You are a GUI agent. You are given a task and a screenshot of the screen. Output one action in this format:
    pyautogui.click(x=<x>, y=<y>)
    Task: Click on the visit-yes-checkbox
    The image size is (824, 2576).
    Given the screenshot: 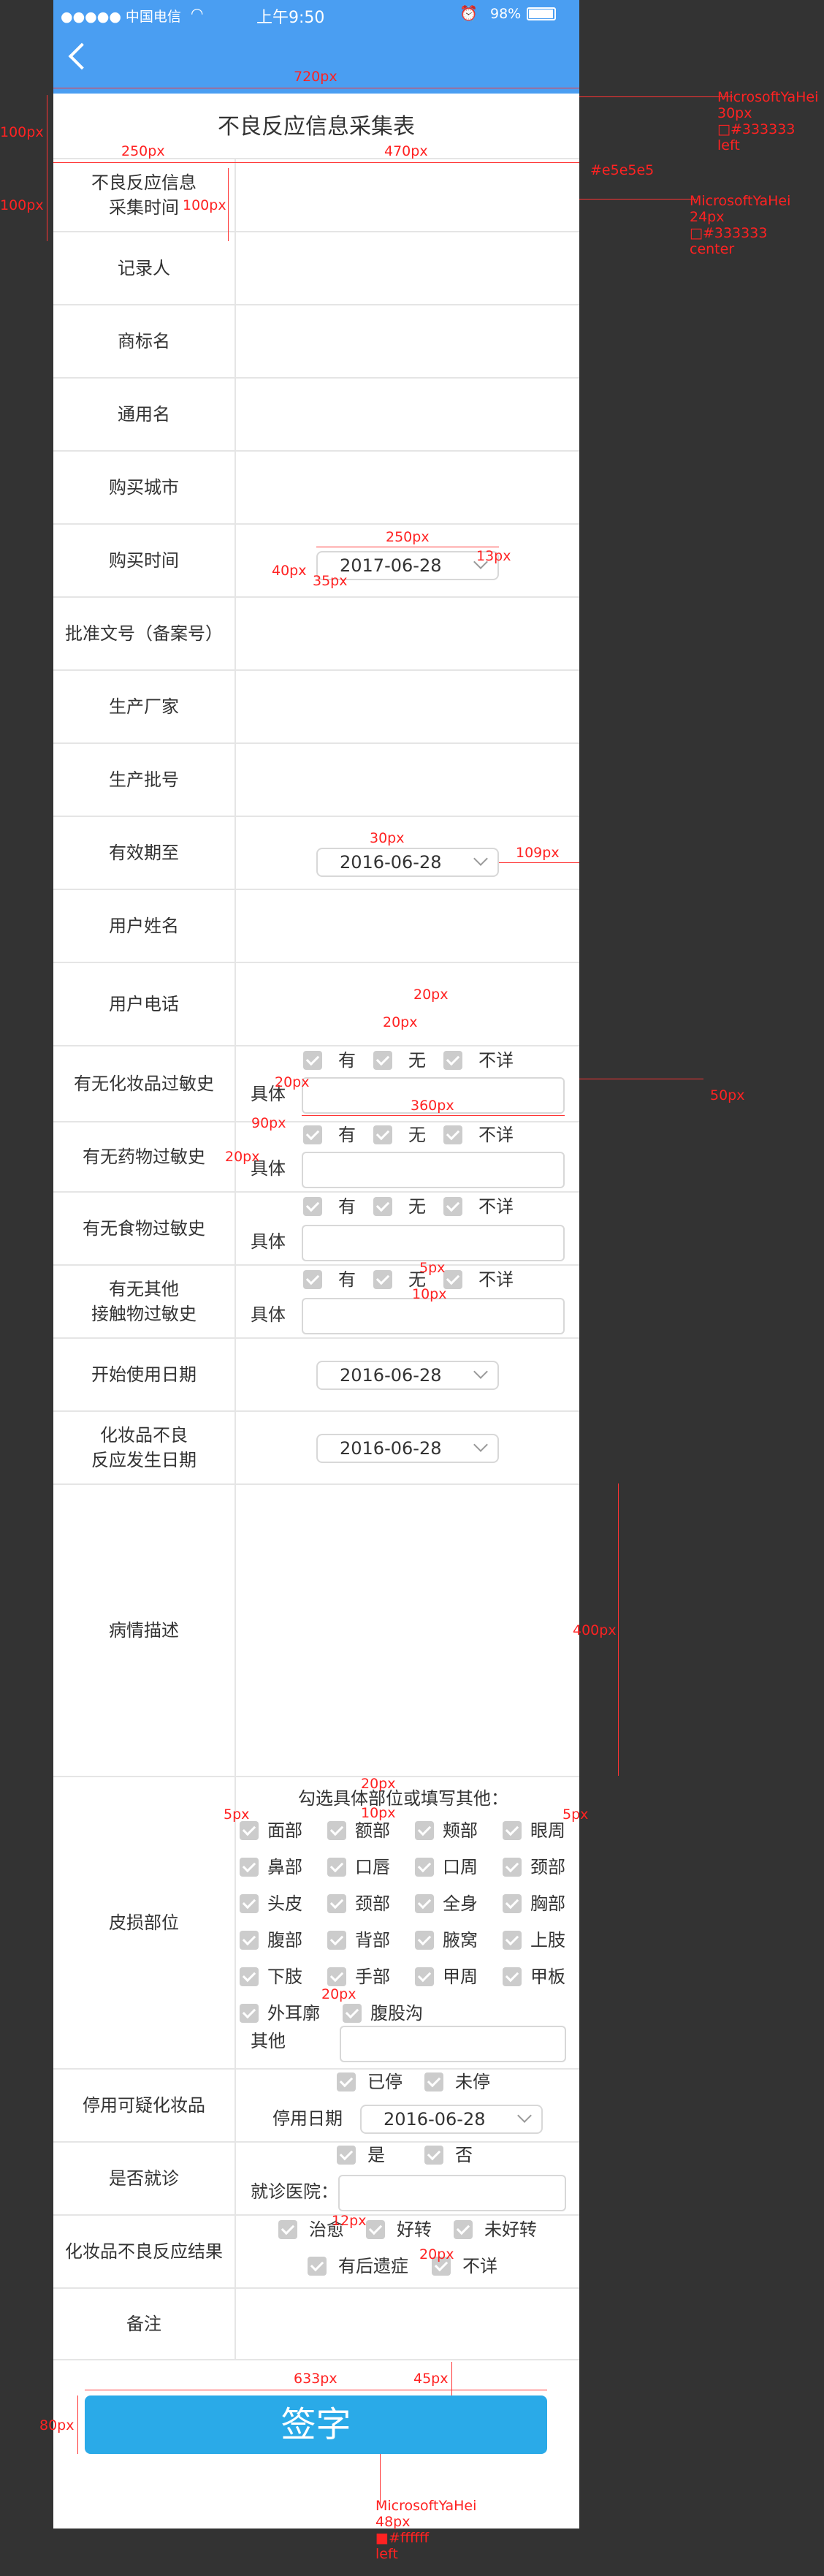 What is the action you would take?
    pyautogui.click(x=347, y=2155)
    